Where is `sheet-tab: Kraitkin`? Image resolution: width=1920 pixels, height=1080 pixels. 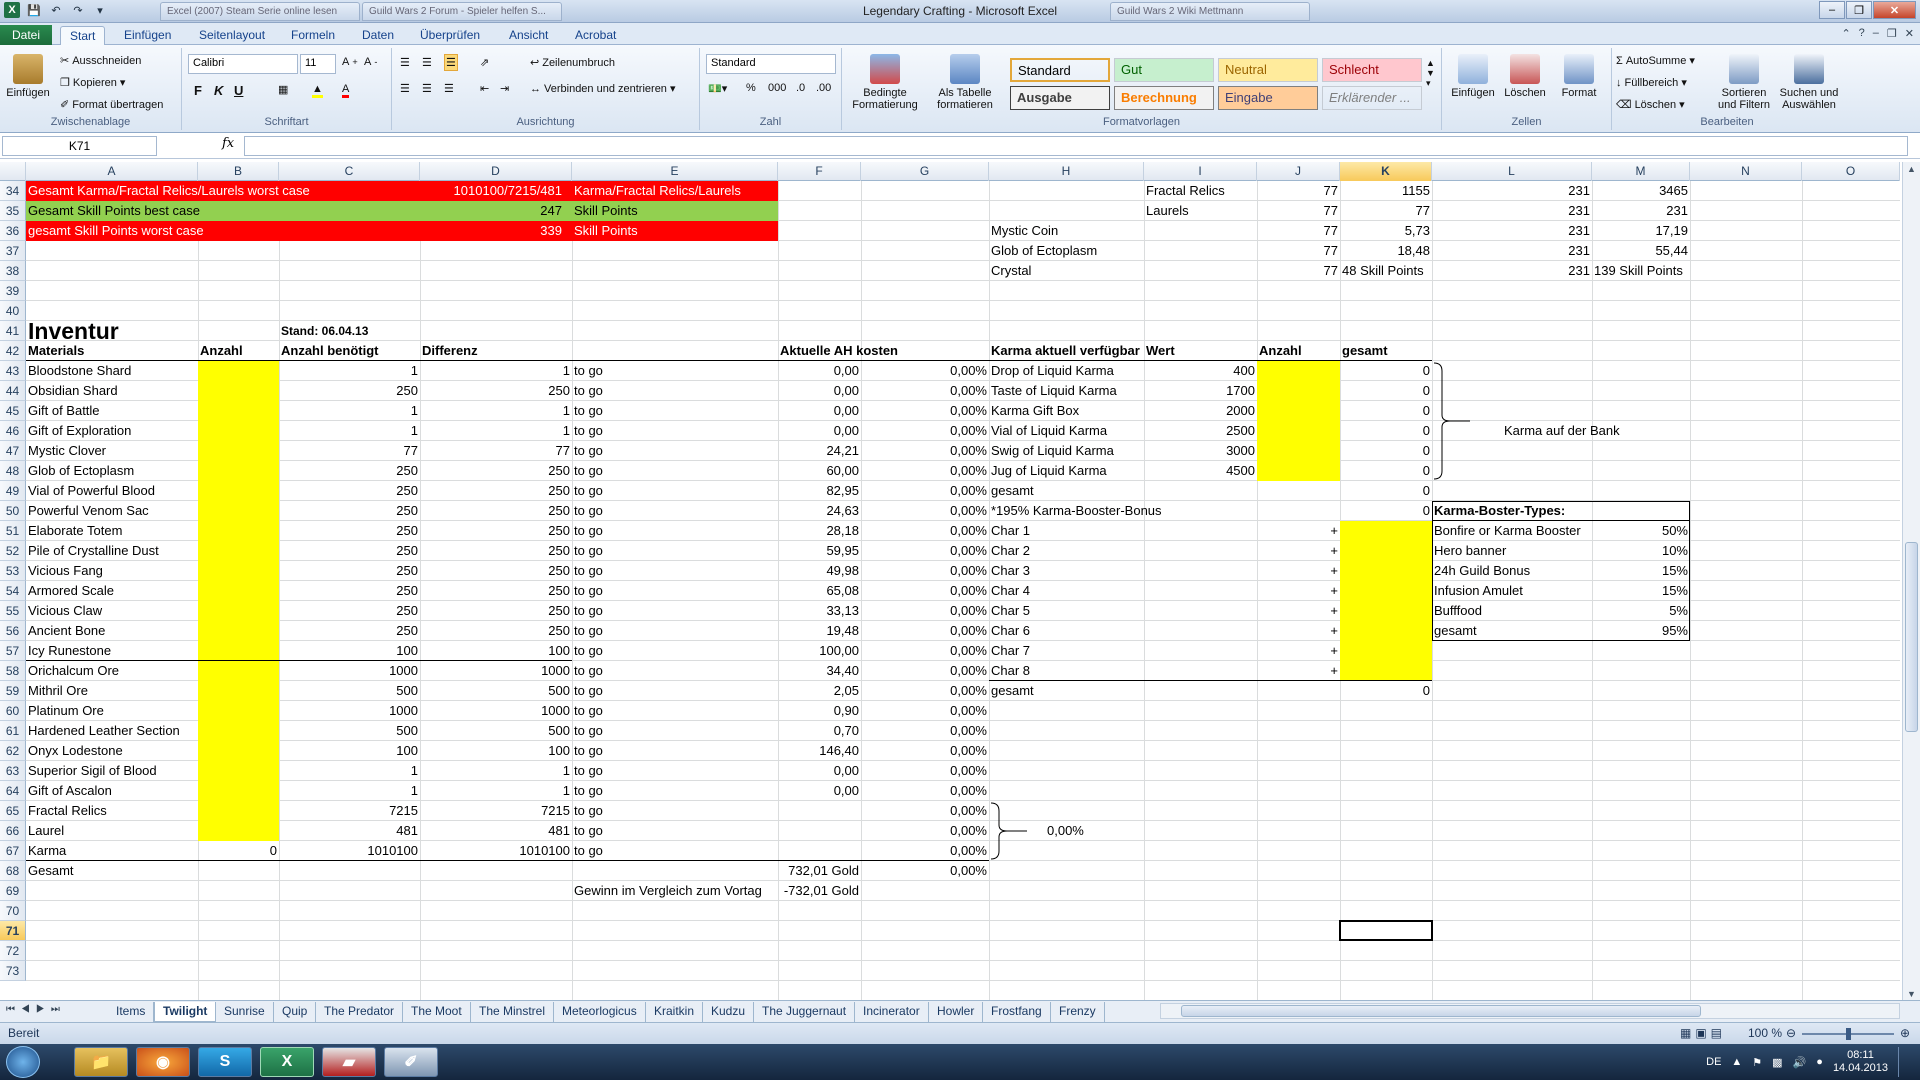
sheet-tab: Kraitkin is located at coordinates (675, 1012).